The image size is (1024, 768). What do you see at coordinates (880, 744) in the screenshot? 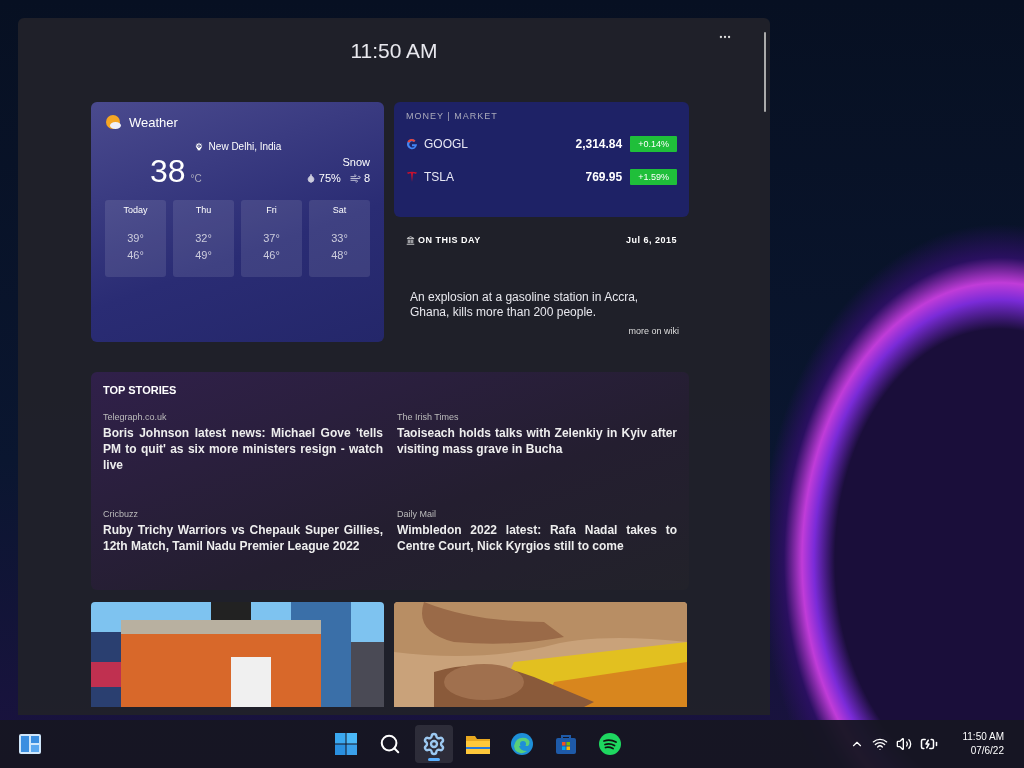
I see `wifi-icon` at bounding box center [880, 744].